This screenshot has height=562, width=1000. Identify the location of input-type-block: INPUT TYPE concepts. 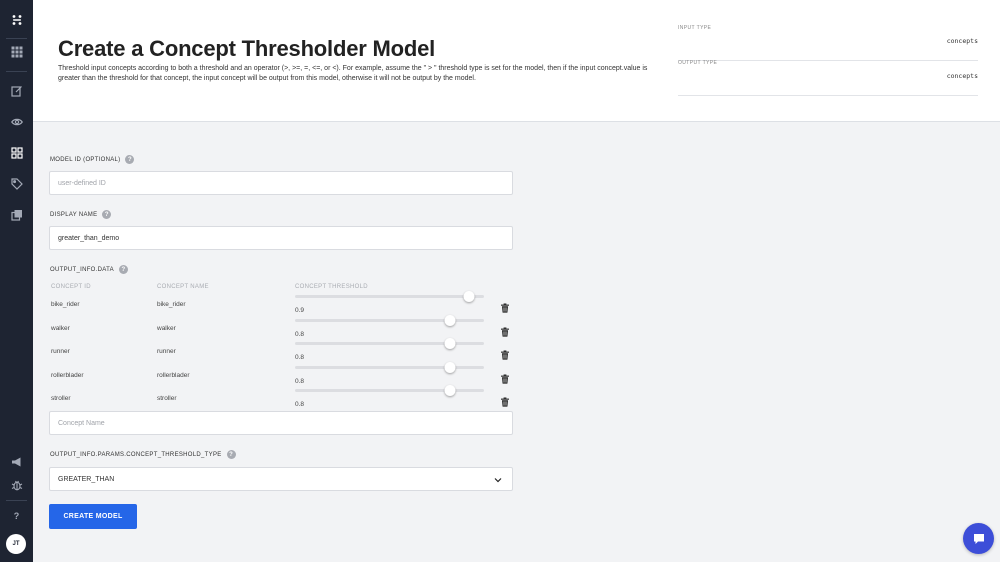
(828, 43).